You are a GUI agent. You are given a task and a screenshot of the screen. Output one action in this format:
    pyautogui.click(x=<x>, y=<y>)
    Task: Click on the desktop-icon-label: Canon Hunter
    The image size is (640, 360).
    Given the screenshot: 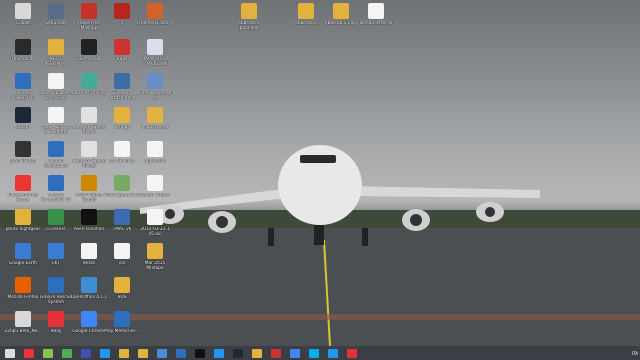 What is the action you would take?
    pyautogui.click(x=155, y=195)
    